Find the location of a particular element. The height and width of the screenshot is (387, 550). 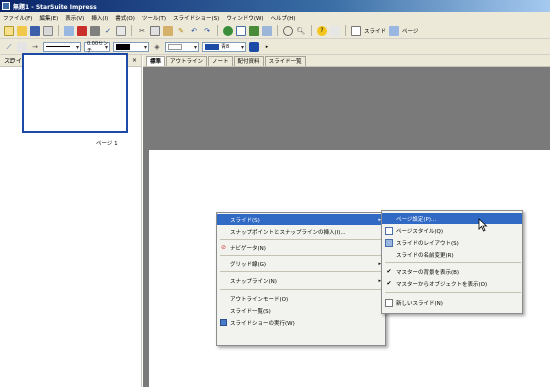

navigator-icon is located at coordinates (288, 30).